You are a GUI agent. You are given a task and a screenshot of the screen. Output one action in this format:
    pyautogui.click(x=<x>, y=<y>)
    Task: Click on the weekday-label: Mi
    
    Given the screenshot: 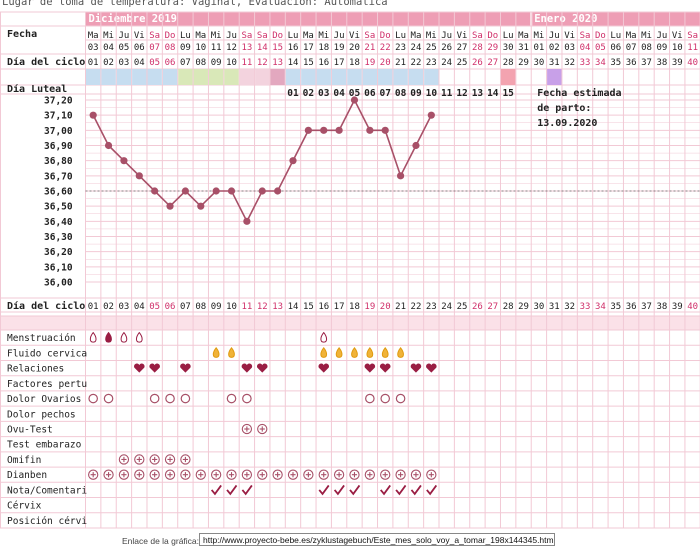 What is the action you would take?
    pyautogui.click(x=646, y=36)
    